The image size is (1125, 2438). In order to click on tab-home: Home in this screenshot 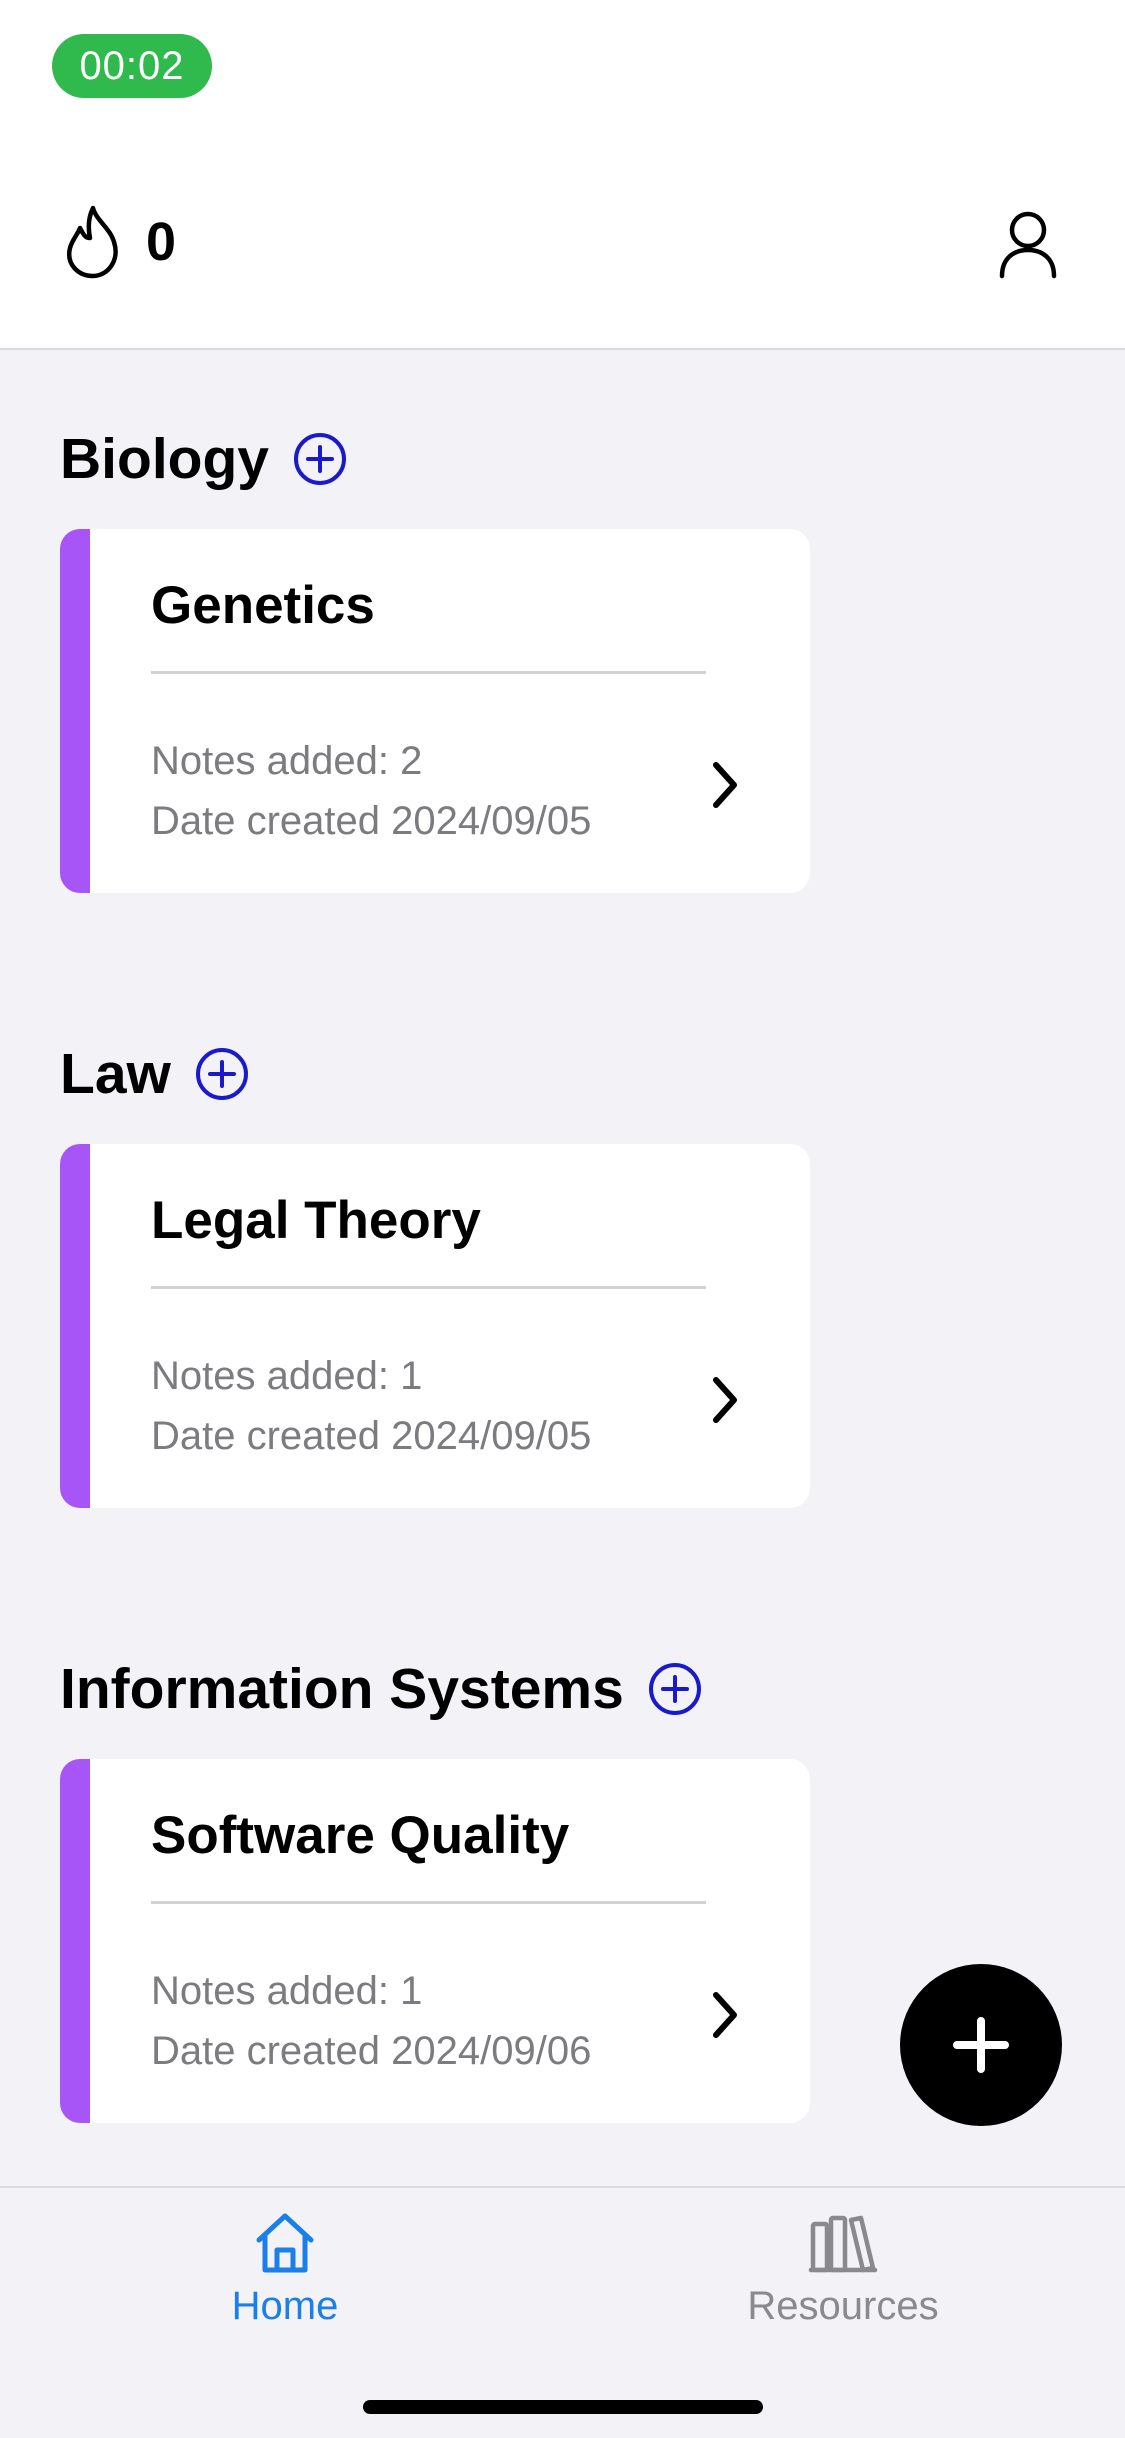, I will do `click(285, 2269)`.